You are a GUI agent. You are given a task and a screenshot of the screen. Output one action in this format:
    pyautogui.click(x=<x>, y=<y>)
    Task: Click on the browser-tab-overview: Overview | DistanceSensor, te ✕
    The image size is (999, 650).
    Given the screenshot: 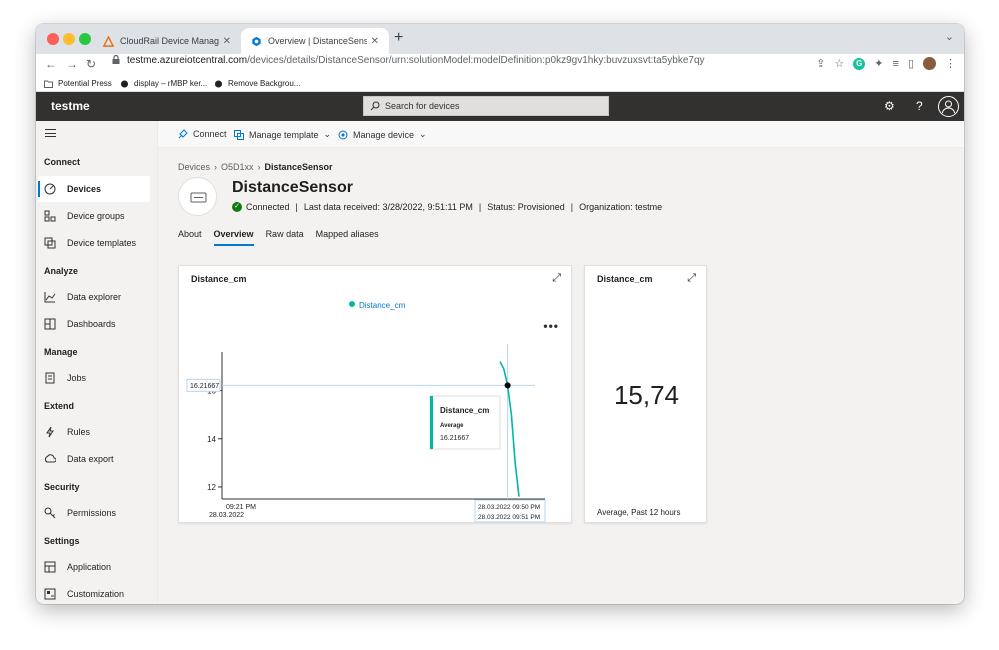 What is the action you would take?
    pyautogui.click(x=315, y=41)
    